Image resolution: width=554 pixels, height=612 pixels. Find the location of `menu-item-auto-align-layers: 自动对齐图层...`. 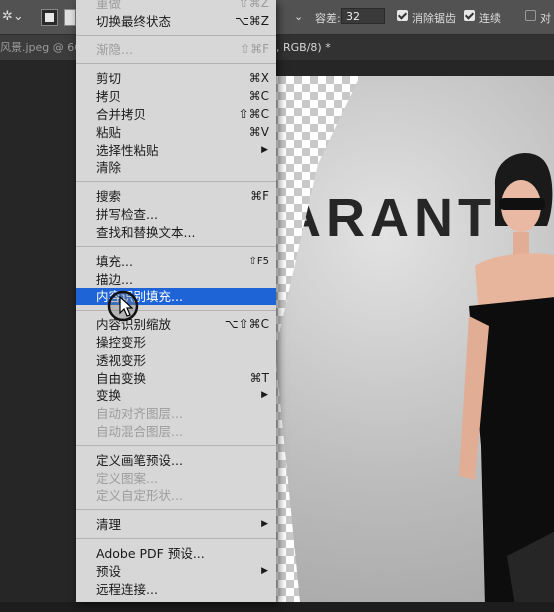

menu-item-auto-align-layers: 自动对齐图层... is located at coordinates (139, 413).